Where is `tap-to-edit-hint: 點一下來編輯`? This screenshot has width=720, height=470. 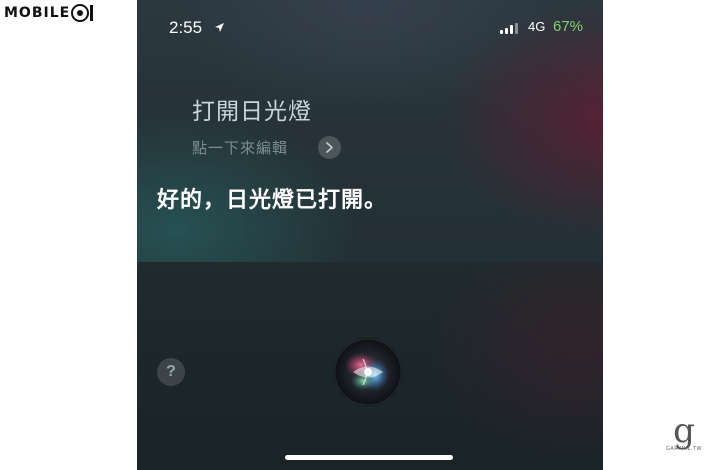 tap-to-edit-hint: 點一下來編輯 is located at coordinates (240, 147).